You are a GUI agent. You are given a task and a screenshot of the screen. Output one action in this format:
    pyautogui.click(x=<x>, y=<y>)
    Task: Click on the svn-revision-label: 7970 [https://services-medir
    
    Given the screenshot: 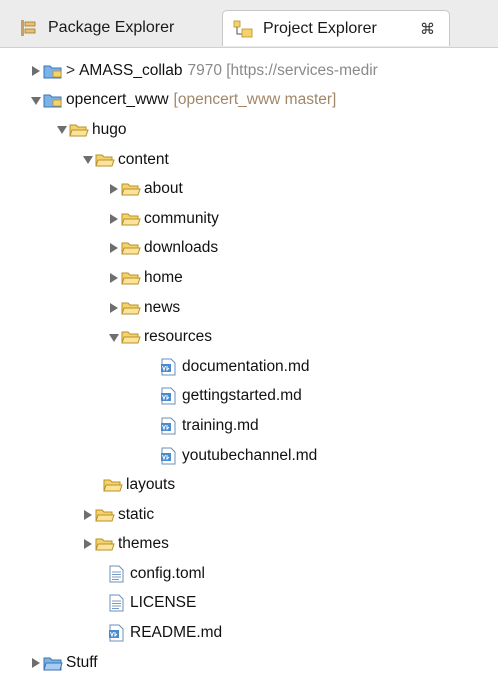 What is the action you would take?
    pyautogui.click(x=282, y=70)
    